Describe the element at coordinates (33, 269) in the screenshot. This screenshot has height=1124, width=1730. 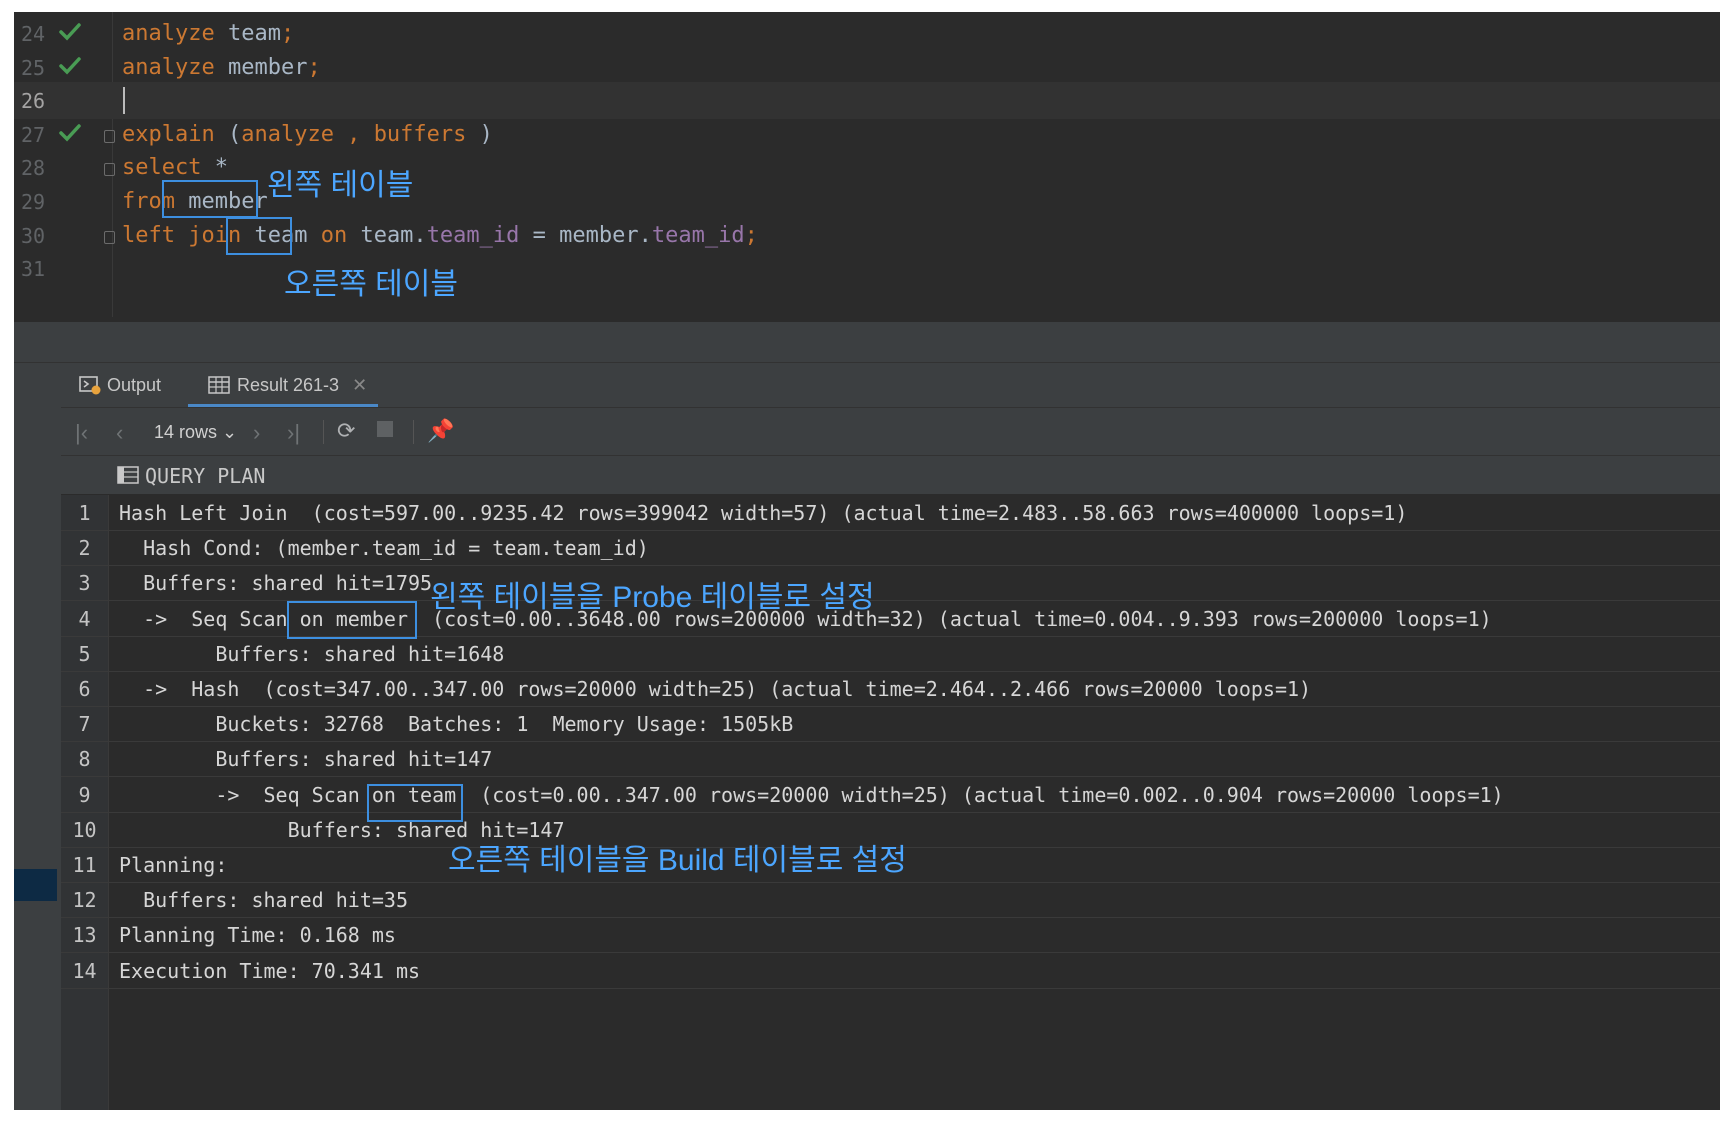
I see `line-number: 31` at that location.